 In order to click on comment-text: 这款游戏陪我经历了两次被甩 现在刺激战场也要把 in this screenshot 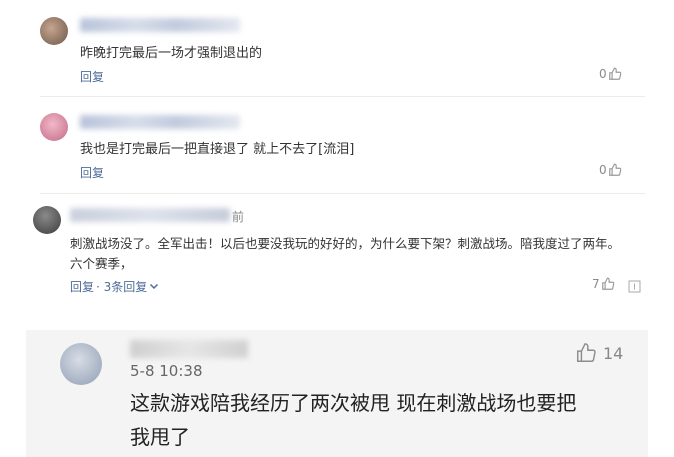, I will do `click(353, 403)`.